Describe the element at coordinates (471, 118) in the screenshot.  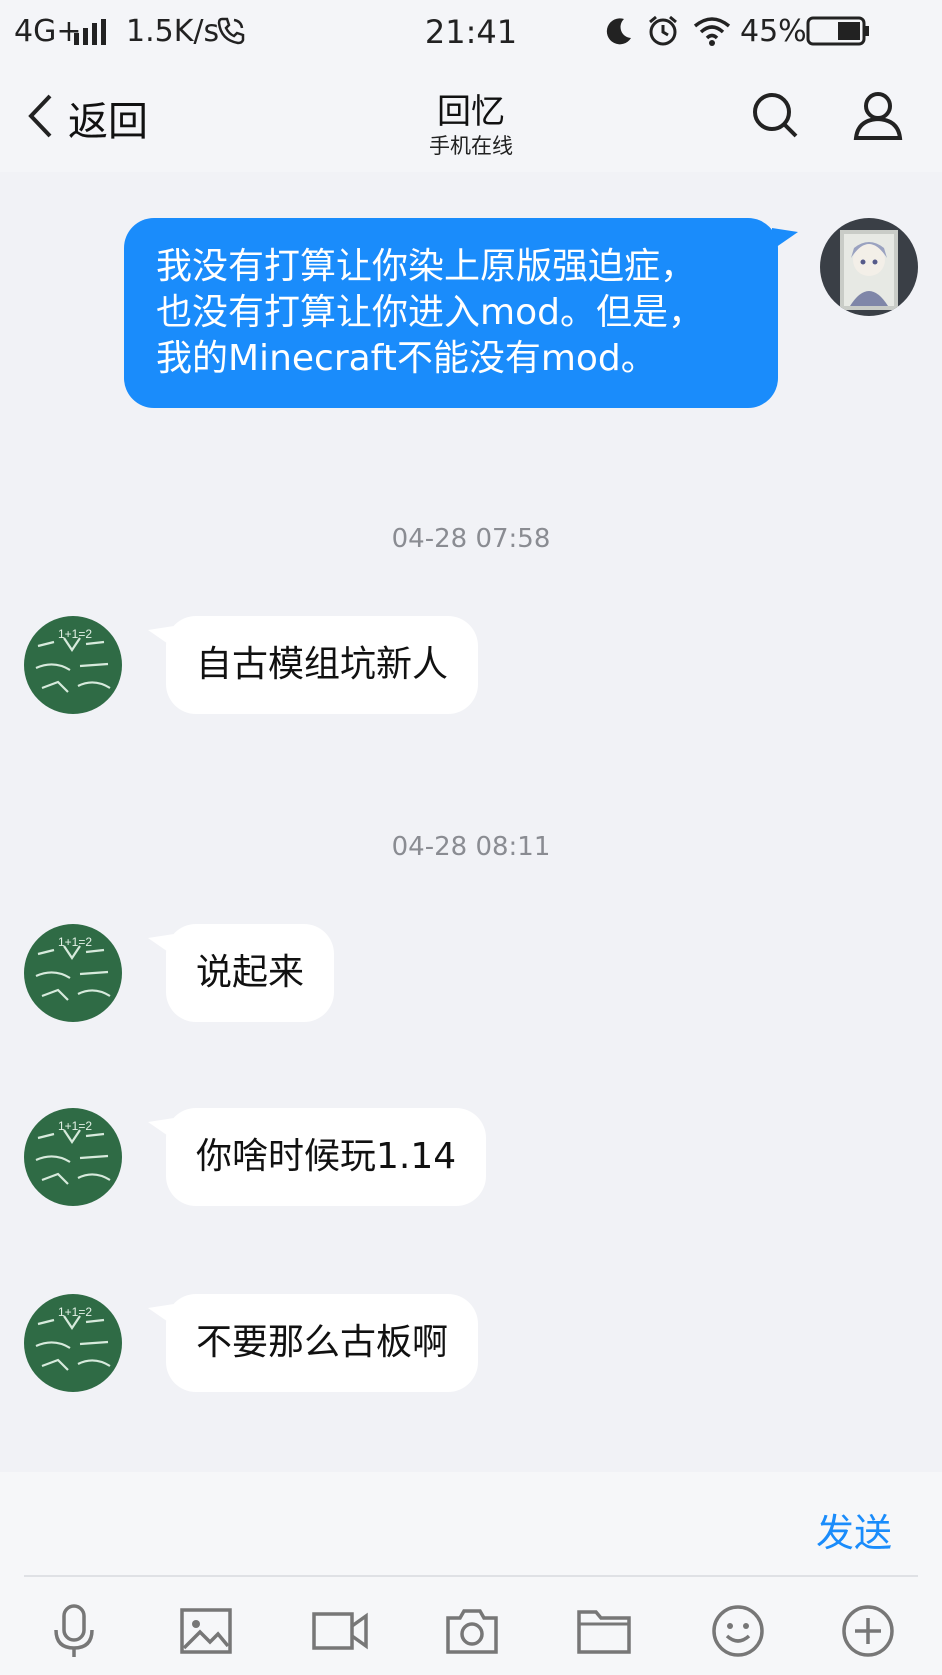
I see `chat-header: 返回 回忆 手机在线` at that location.